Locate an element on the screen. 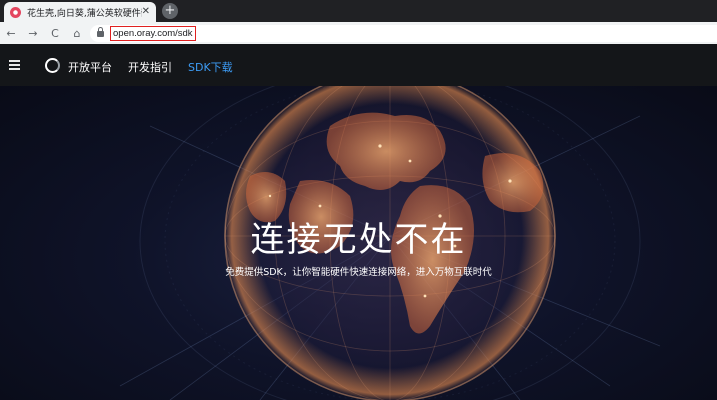 This screenshot has width=717, height=400. browser-tab: 花生壳,向日葵,蒲公英软硬件嵌入 ✕ is located at coordinates (80, 12).